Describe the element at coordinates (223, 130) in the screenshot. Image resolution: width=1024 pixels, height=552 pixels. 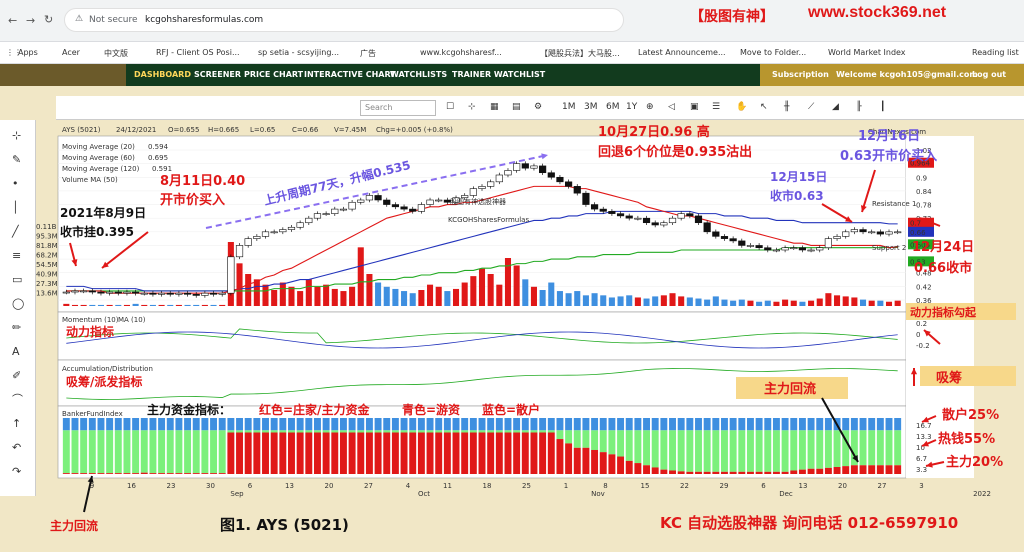
I see `quote-high: H=0.665` at that location.